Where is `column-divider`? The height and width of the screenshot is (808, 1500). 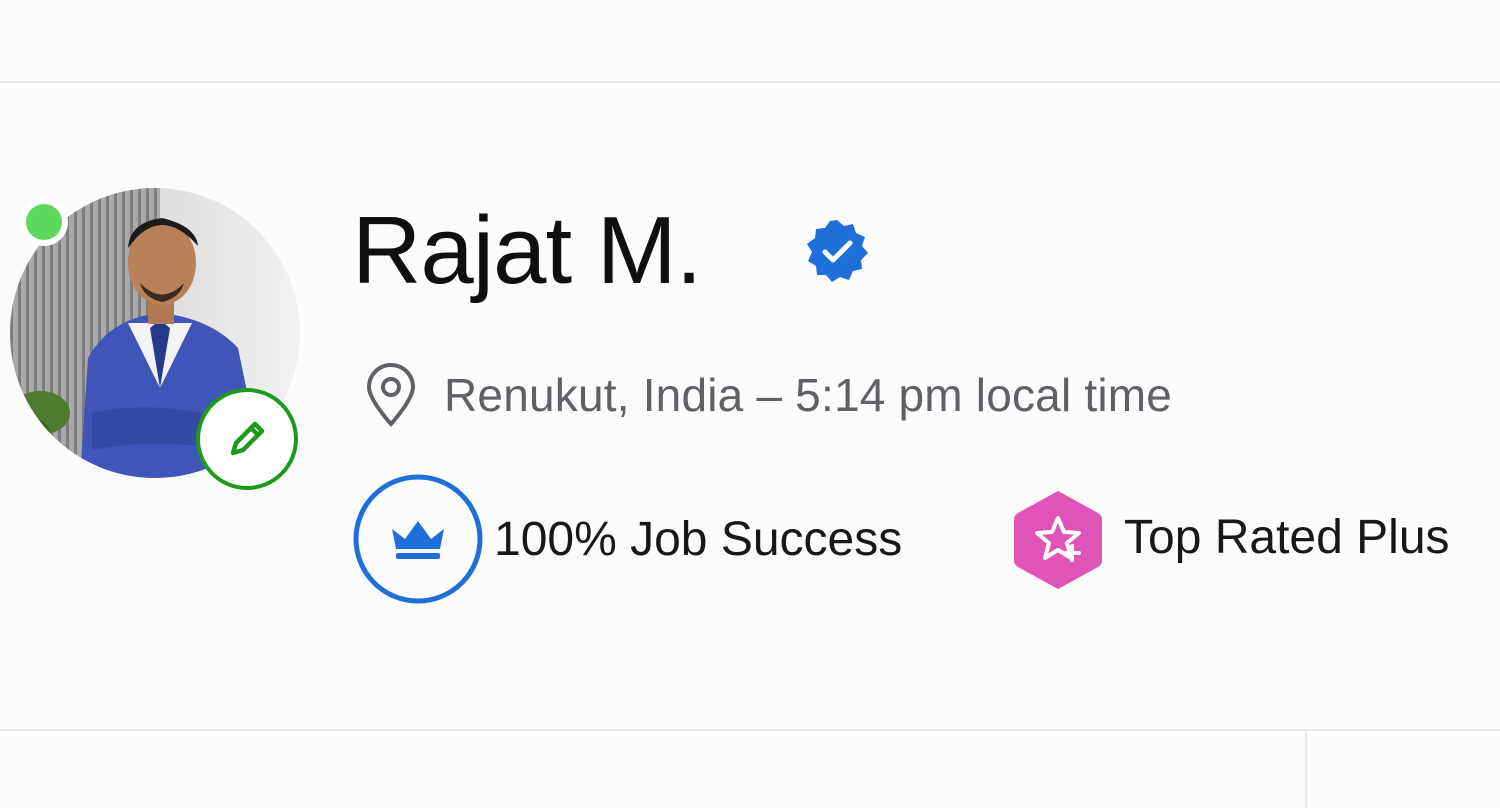 column-divider is located at coordinates (1306, 769).